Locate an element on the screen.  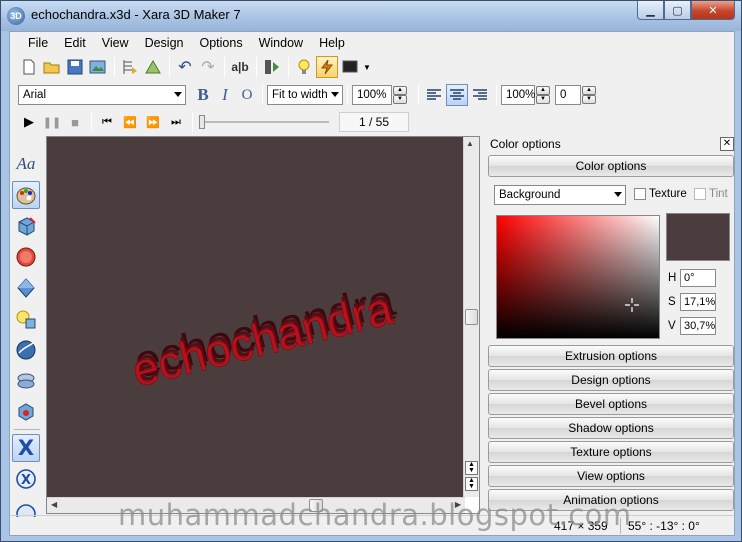
scroll-up-icon: ▲ is located at coordinates (470, 143).